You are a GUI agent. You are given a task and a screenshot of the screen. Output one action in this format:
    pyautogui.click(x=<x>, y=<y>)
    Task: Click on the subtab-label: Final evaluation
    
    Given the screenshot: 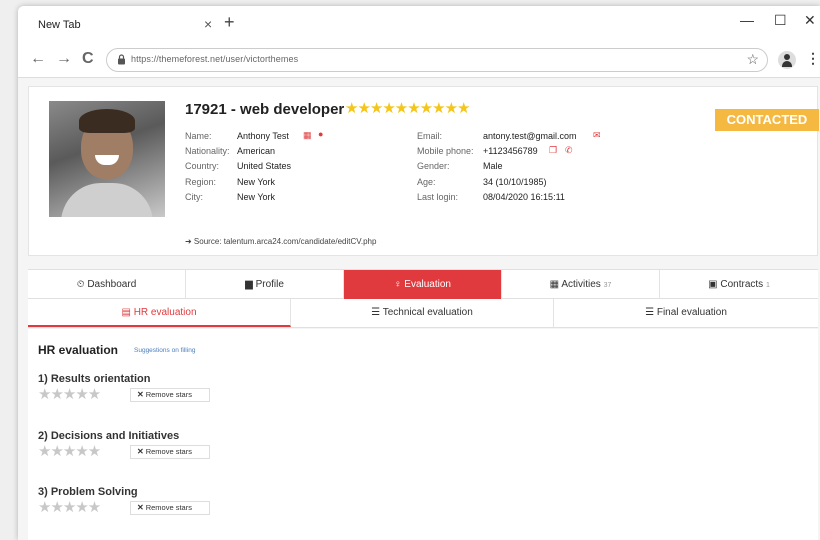 What is the action you would take?
    pyautogui.click(x=691, y=312)
    